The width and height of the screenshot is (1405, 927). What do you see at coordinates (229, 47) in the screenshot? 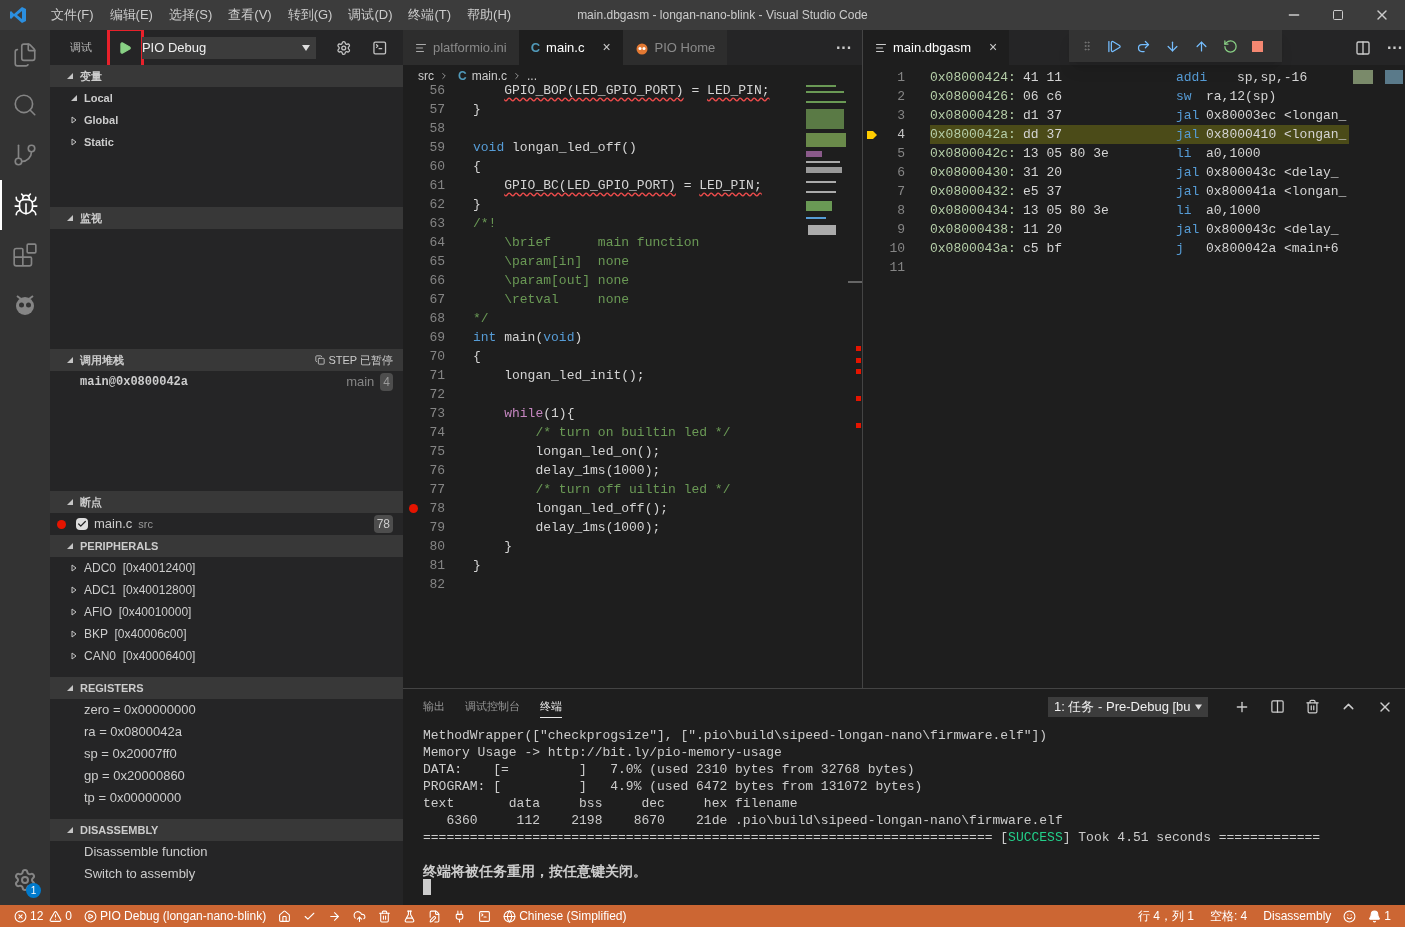
I see `configuration-dropdown: PIO Debug` at bounding box center [229, 47].